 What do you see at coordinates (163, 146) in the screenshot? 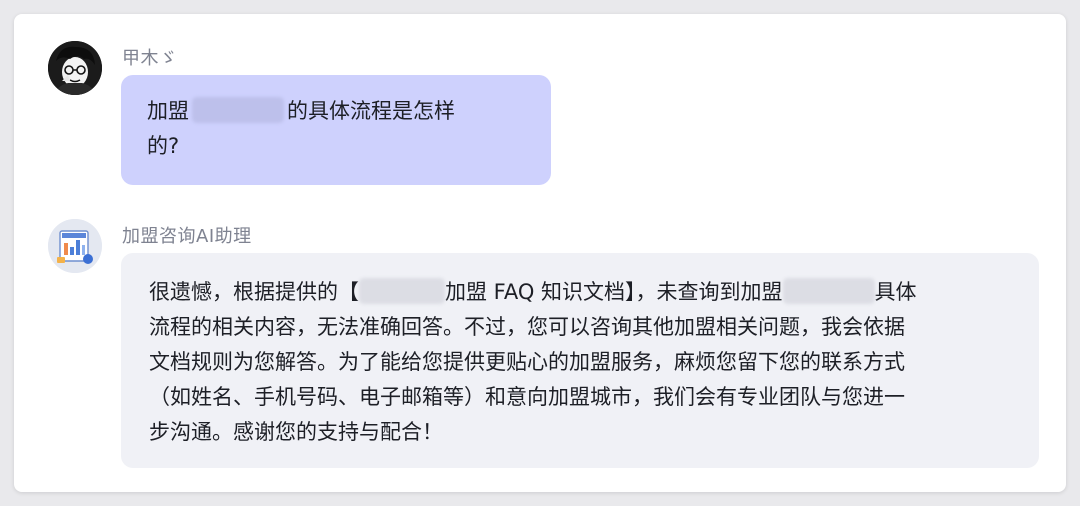
I see `user-message-line-2: 的?` at bounding box center [163, 146].